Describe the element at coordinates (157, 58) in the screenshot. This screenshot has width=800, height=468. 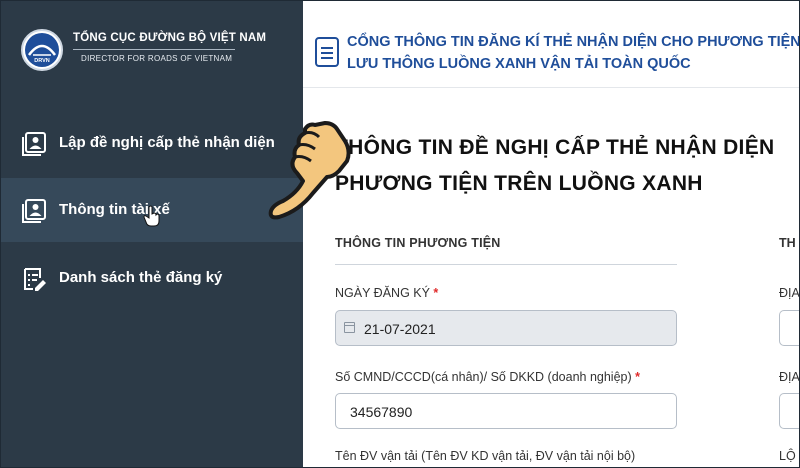
I see `org-subtitle: DIRECTOR FOR ROADS OF VIETNAM` at that location.